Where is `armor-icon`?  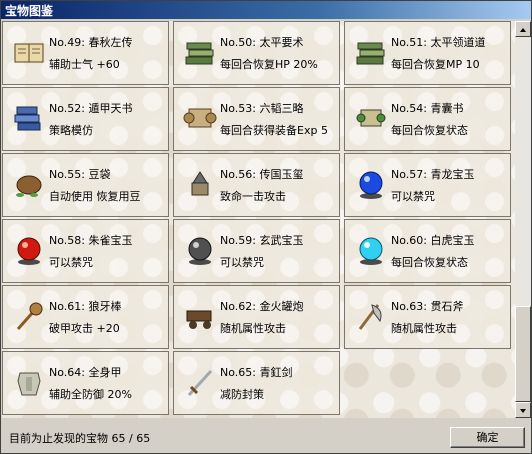 armor-icon is located at coordinates (29, 382).